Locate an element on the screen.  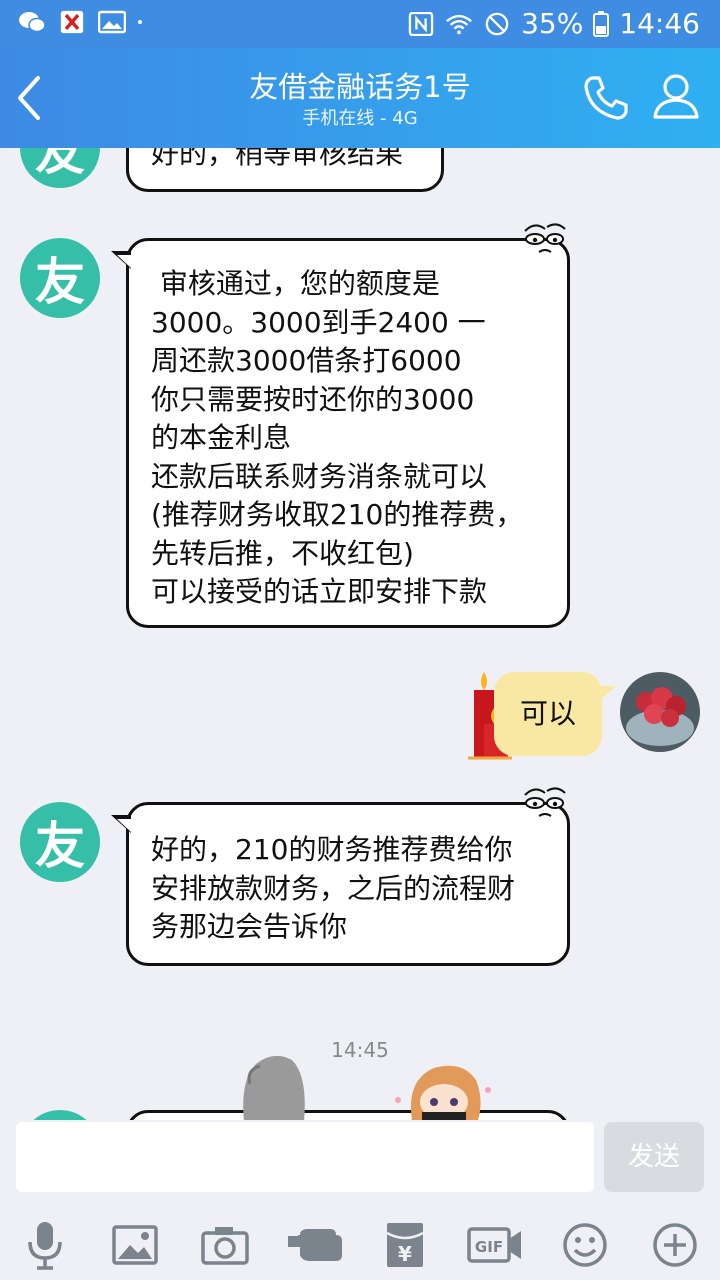
no-signal-icon is located at coordinates (497, 24).